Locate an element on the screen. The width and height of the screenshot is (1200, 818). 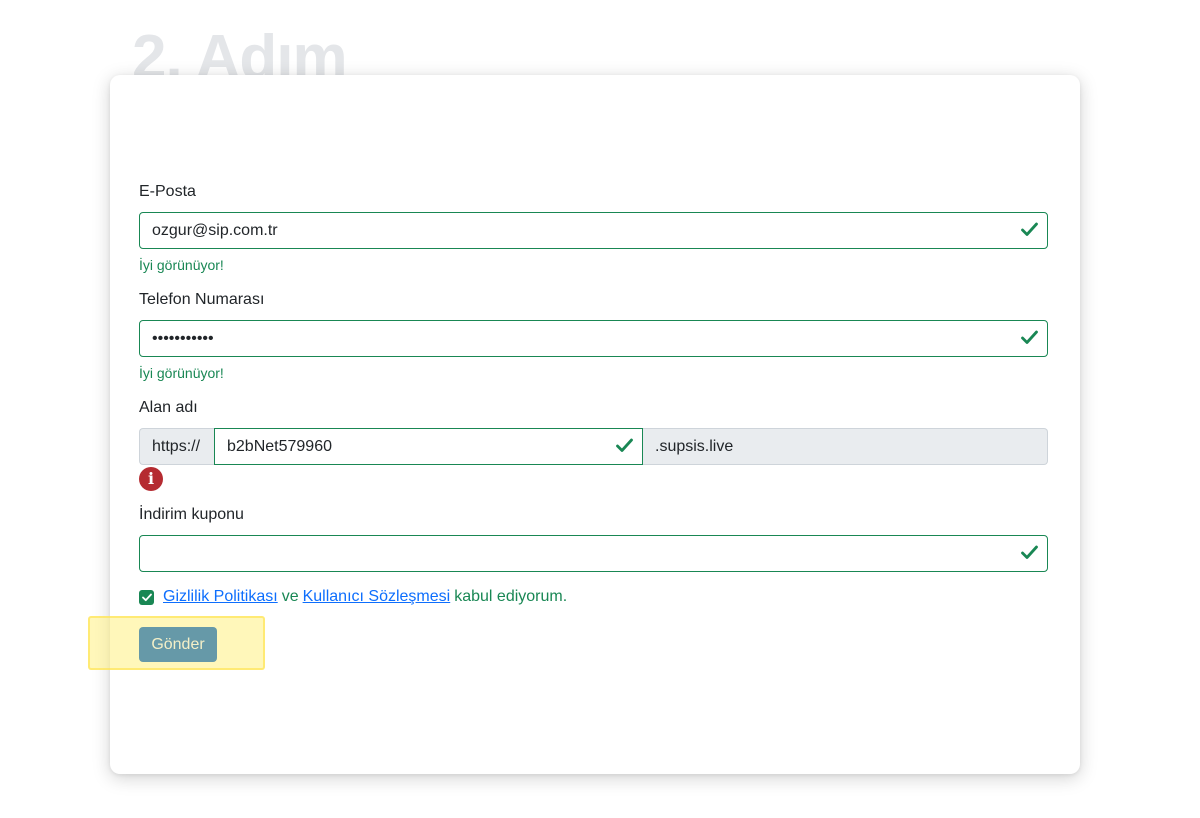
domain-field is located at coordinates (428, 446).